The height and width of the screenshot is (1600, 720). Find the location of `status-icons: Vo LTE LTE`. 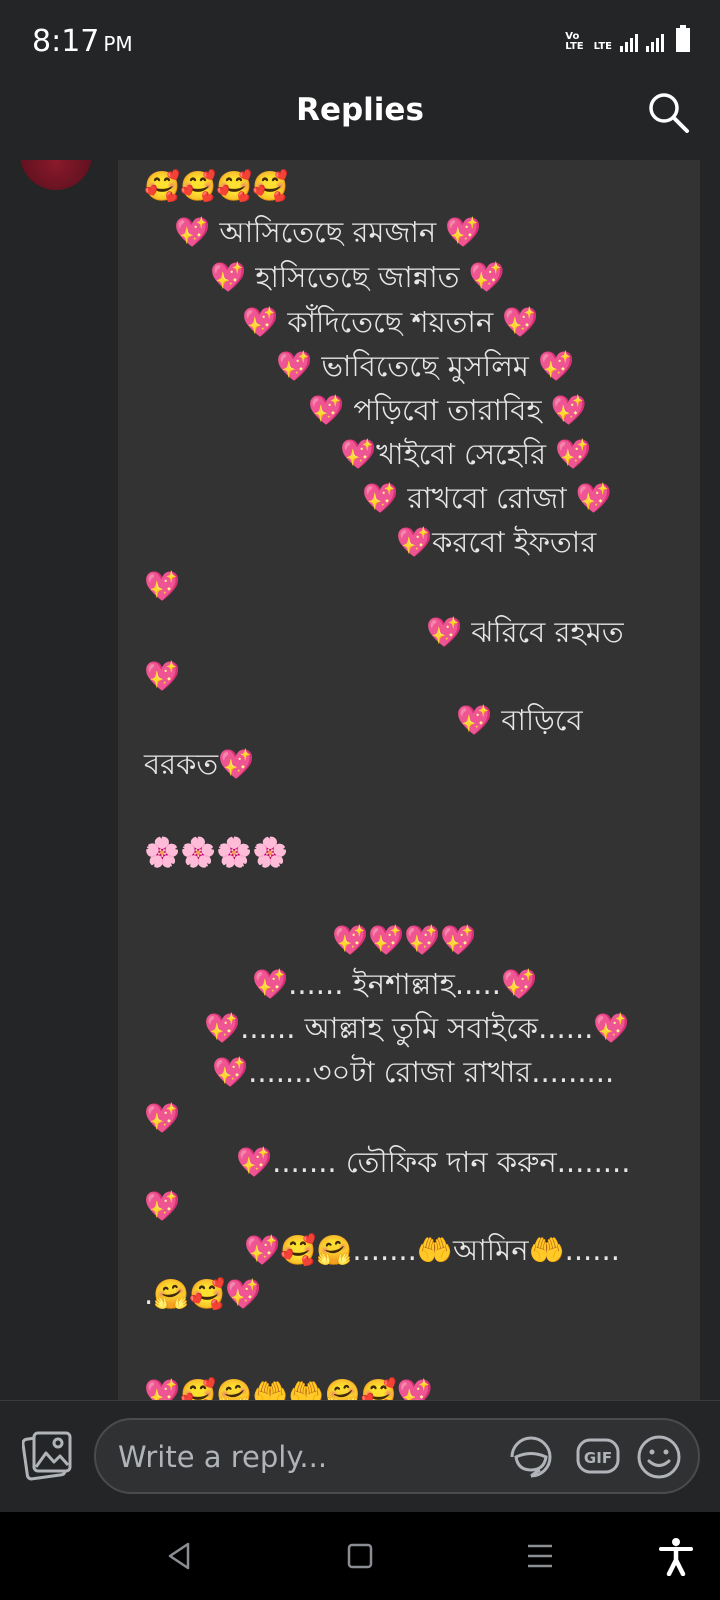

status-icons: Vo LTE LTE is located at coordinates (627, 38).